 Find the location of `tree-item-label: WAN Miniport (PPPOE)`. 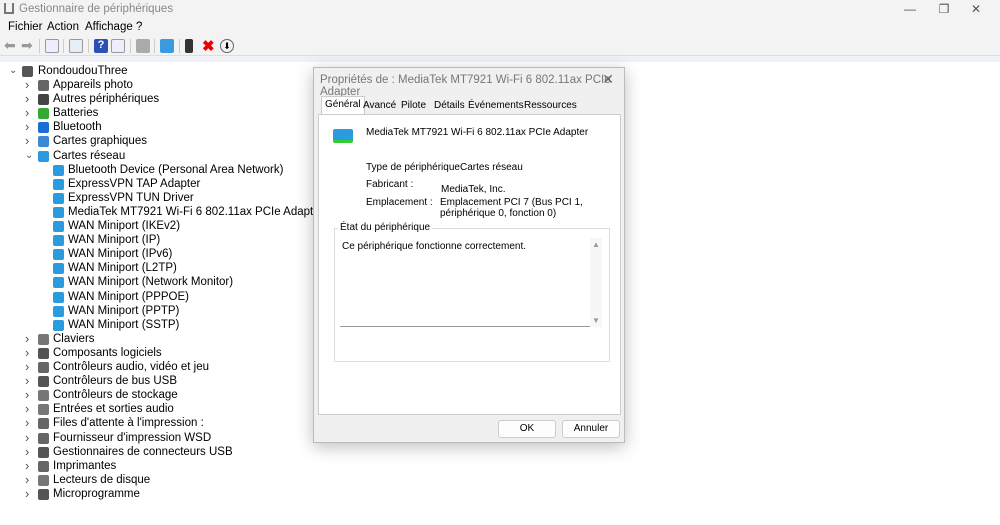

tree-item-label: WAN Miniport (PPPOE) is located at coordinates (128, 296).